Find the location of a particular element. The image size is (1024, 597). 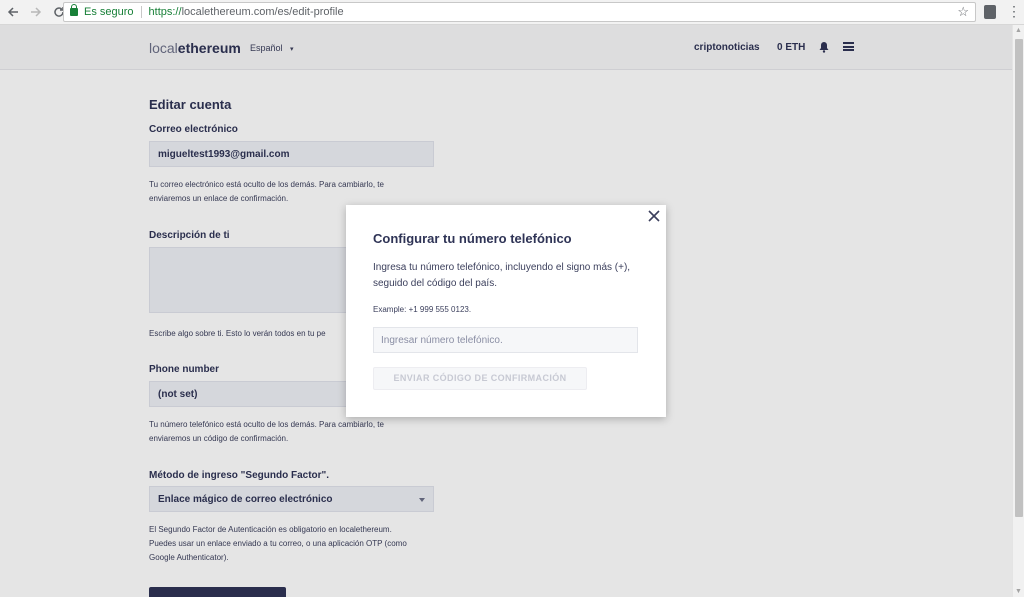

arrow-left-icon is located at coordinates (12, 12).